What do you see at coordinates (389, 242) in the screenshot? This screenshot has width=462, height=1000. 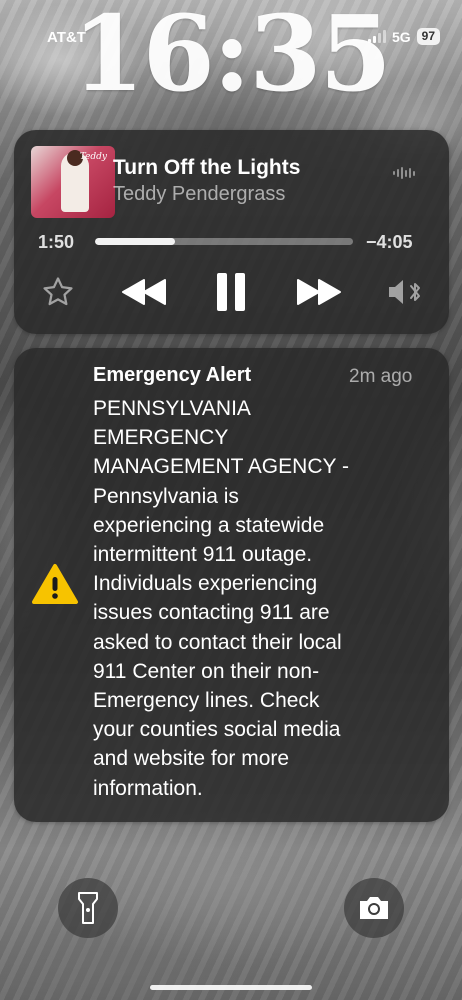 I see `remaining-time: −4:05` at bounding box center [389, 242].